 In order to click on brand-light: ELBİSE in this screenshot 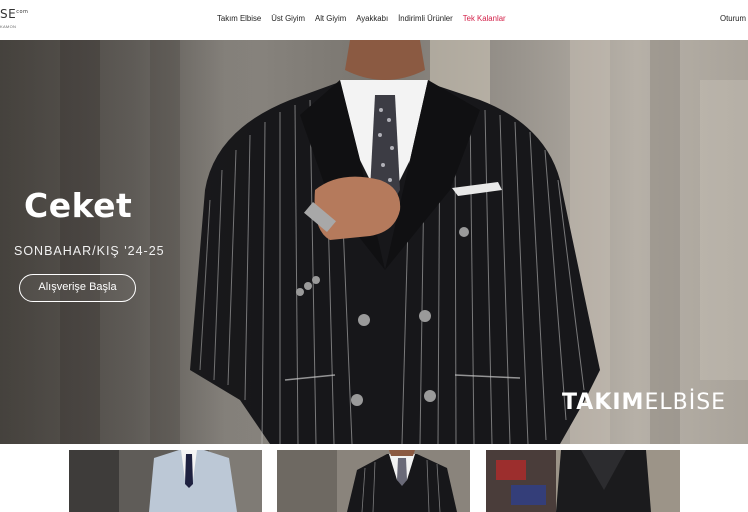, I will do `click(685, 402)`.